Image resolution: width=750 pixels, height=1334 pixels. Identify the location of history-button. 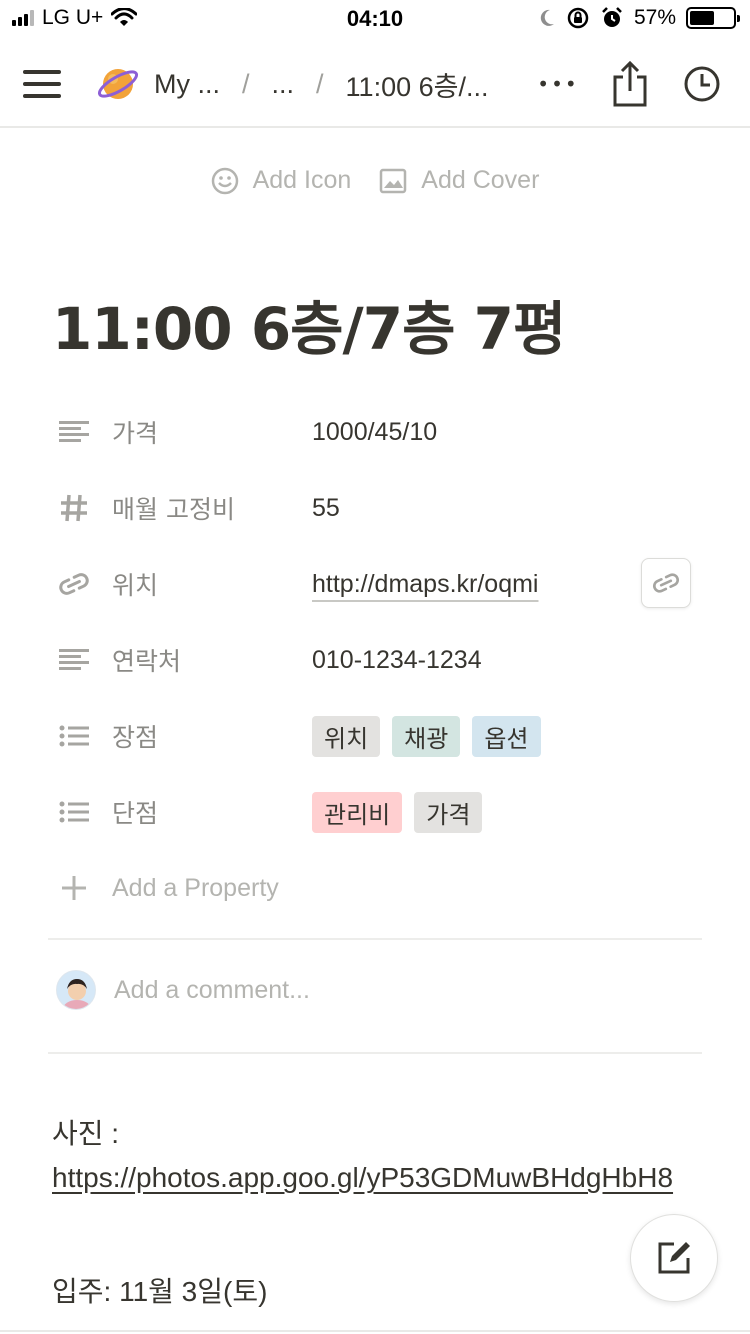
(702, 84).